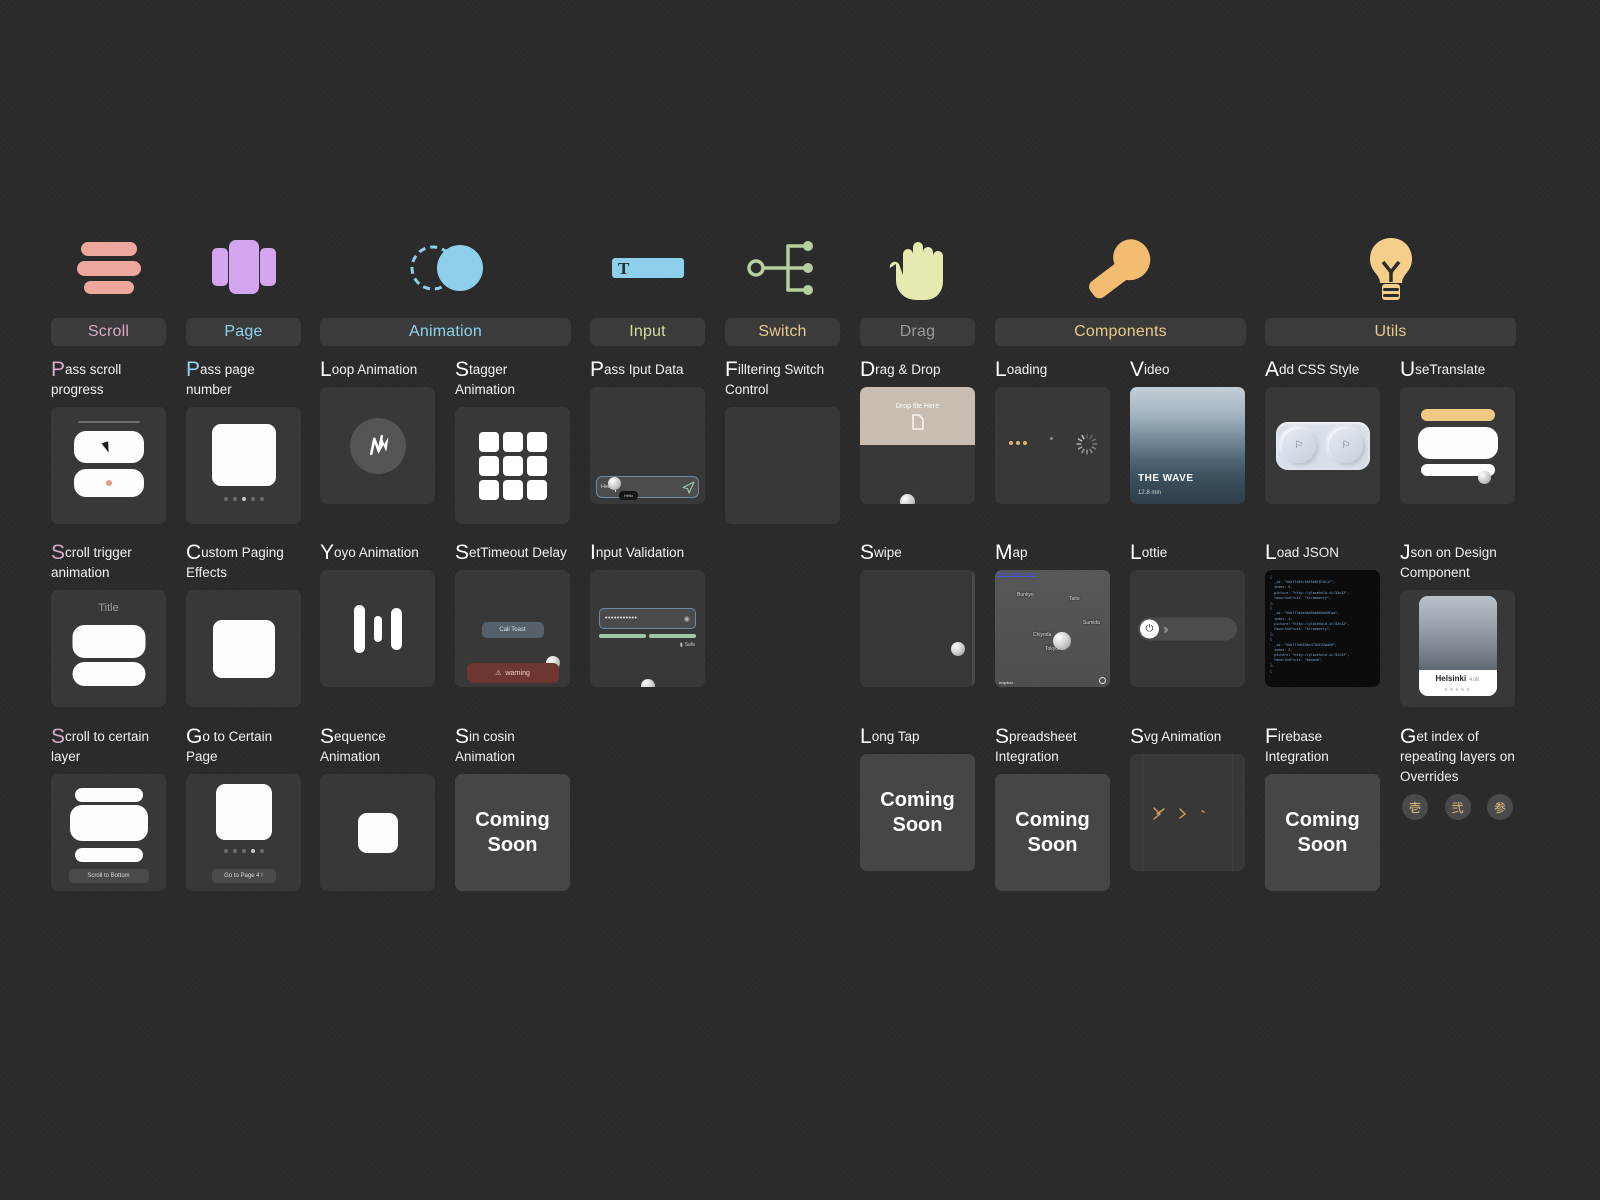 The image size is (1600, 1200). I want to click on card-thumbnail: Drop file Here, so click(917, 445).